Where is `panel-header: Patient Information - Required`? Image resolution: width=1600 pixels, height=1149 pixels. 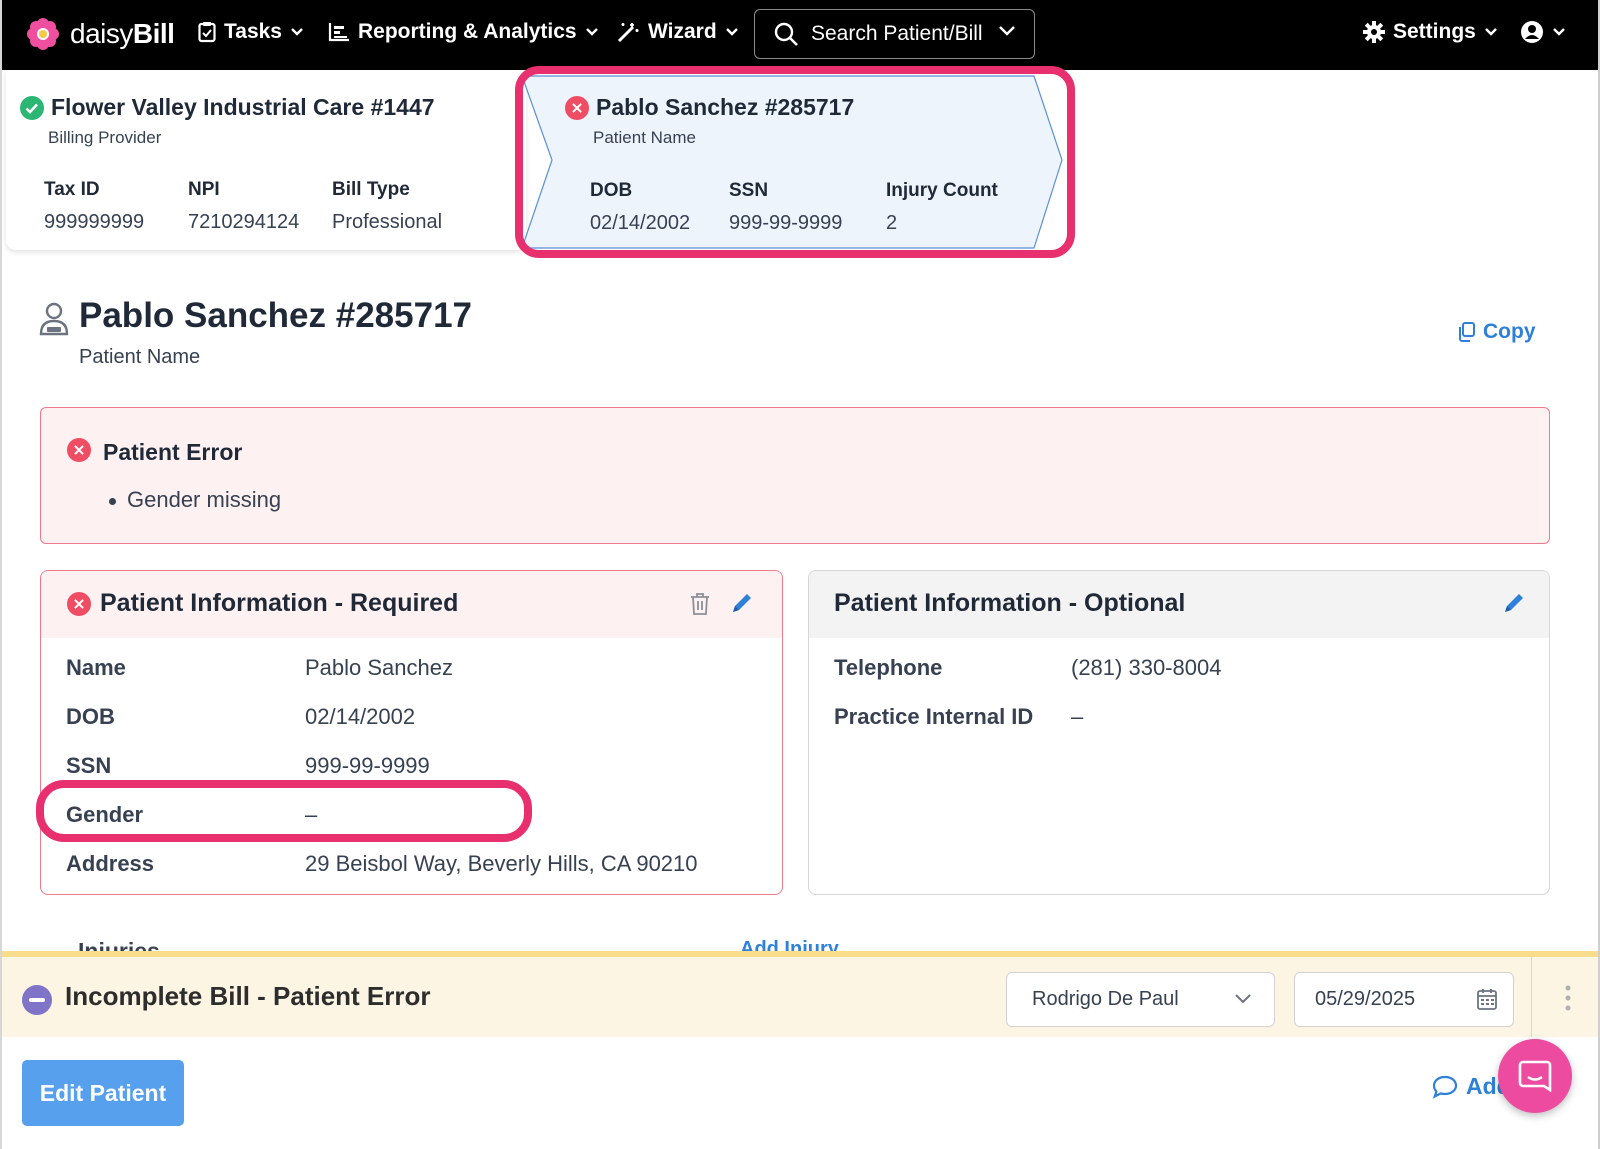
panel-header: Patient Information - Required is located at coordinates (411, 604).